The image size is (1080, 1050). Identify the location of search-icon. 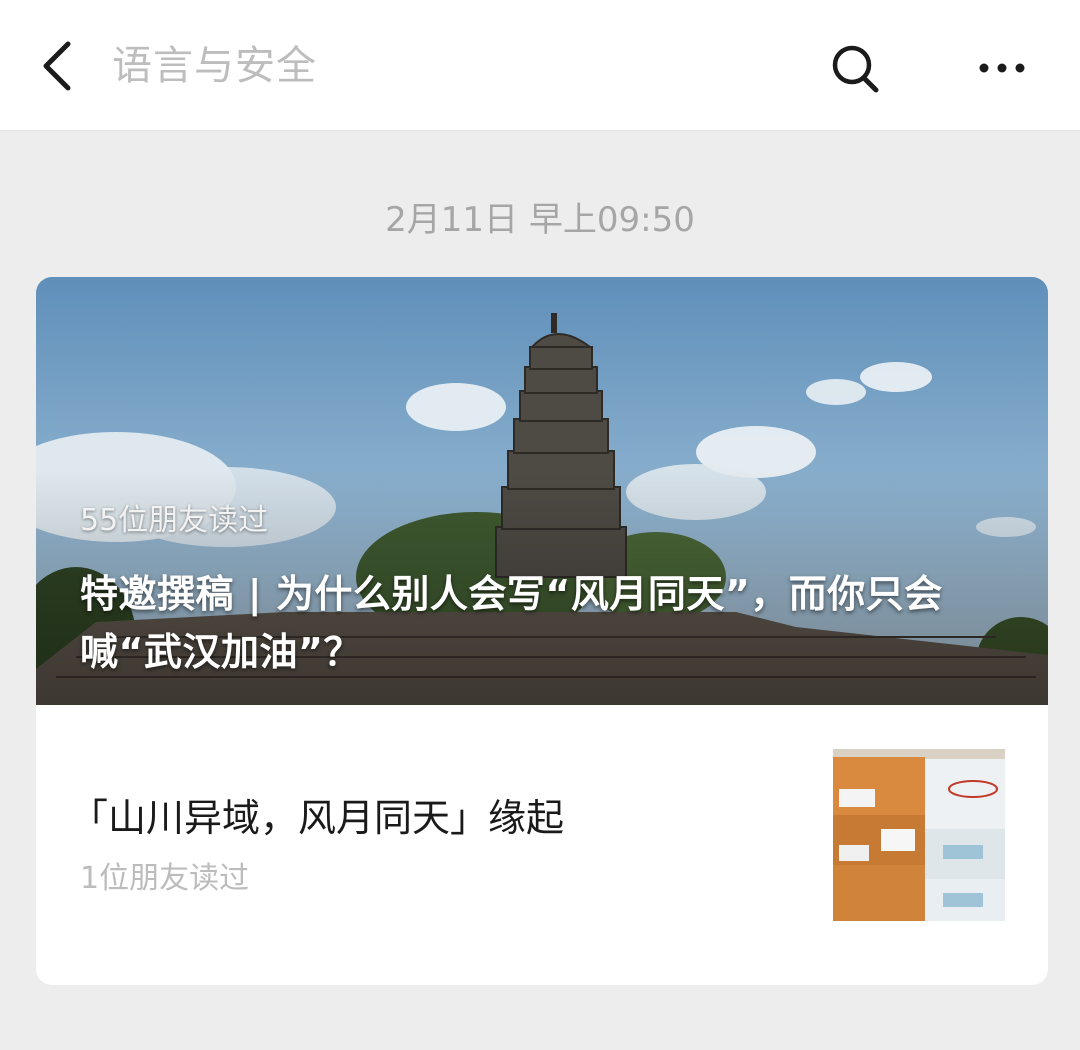
(856, 72).